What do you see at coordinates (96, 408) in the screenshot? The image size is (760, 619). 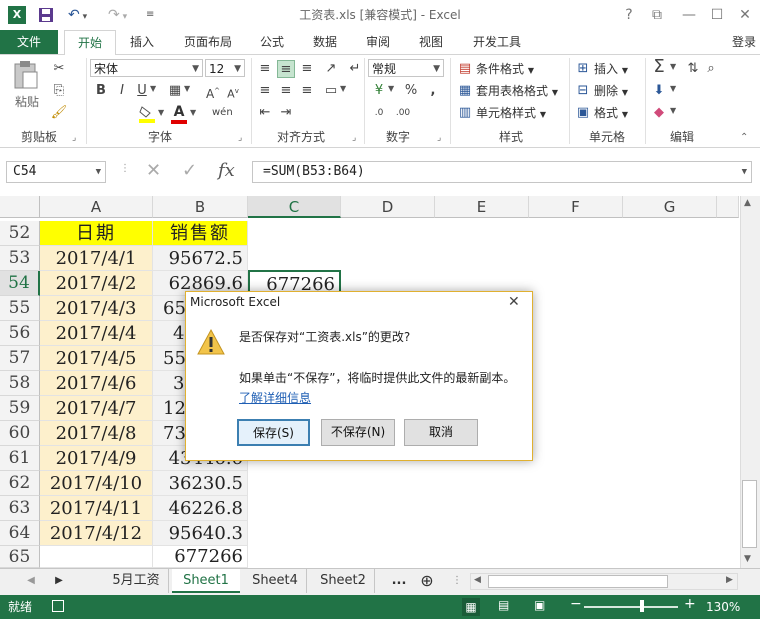 I see `date-cell: 2017/4/7` at bounding box center [96, 408].